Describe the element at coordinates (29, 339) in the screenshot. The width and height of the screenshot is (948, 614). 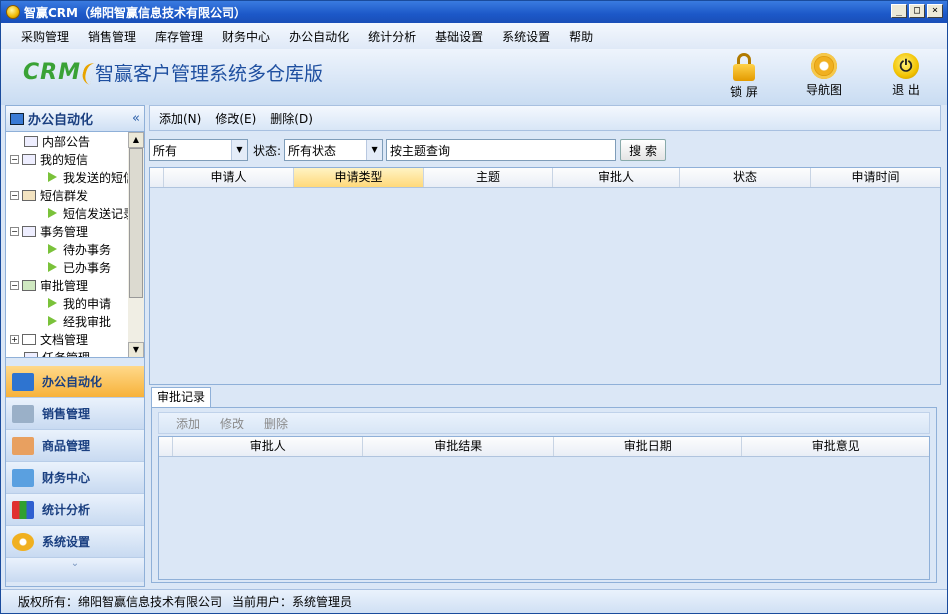
I see `file-icon` at that location.